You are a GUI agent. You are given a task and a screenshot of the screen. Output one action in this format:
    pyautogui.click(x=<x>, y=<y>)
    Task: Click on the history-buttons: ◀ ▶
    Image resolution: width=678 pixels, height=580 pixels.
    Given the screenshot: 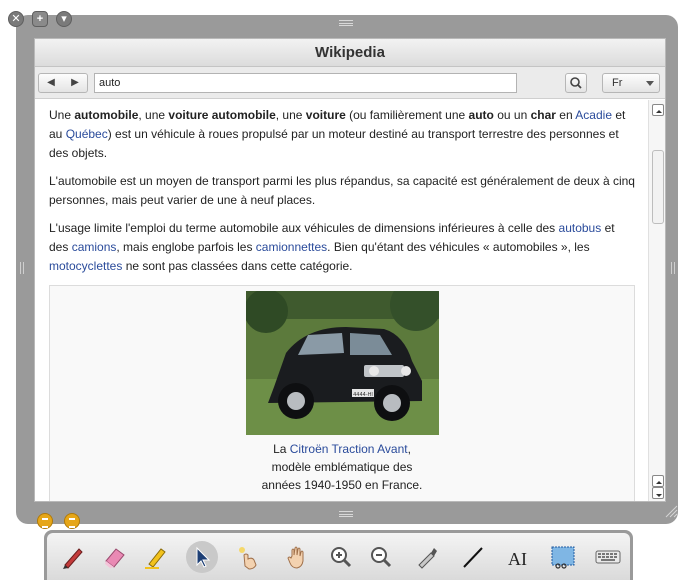 What is the action you would take?
    pyautogui.click(x=63, y=83)
    